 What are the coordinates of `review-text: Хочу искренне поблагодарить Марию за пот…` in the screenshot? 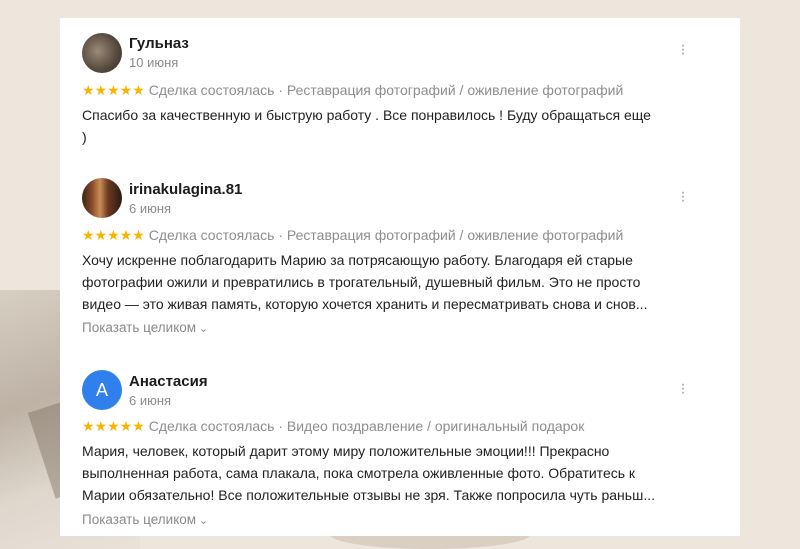 It's located at (392, 282).